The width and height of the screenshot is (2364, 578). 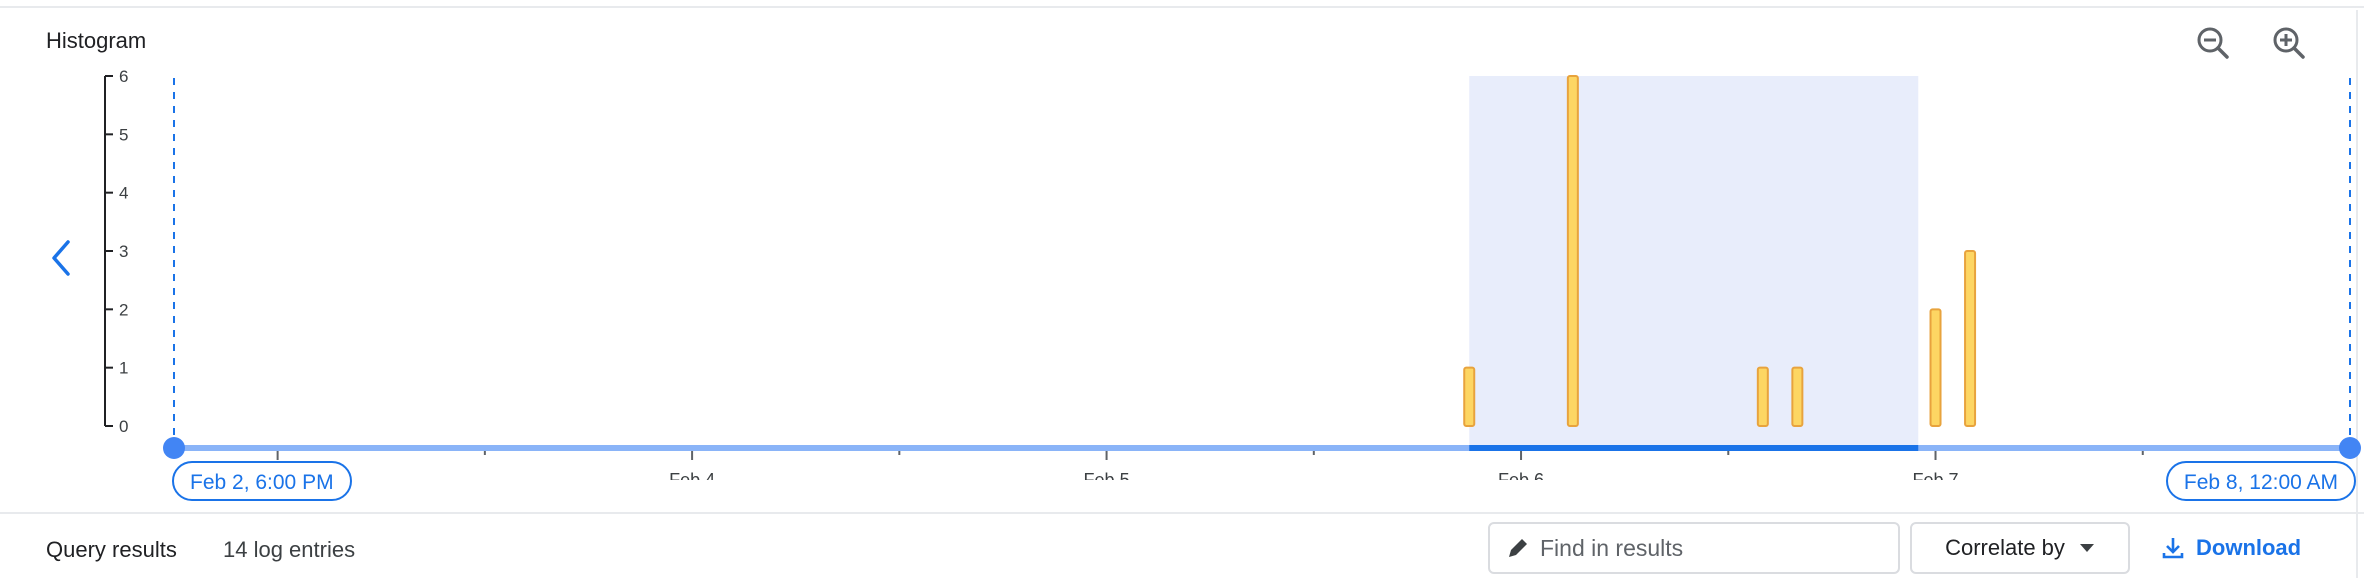 I want to click on y-tick-label: 4, so click(x=123, y=193).